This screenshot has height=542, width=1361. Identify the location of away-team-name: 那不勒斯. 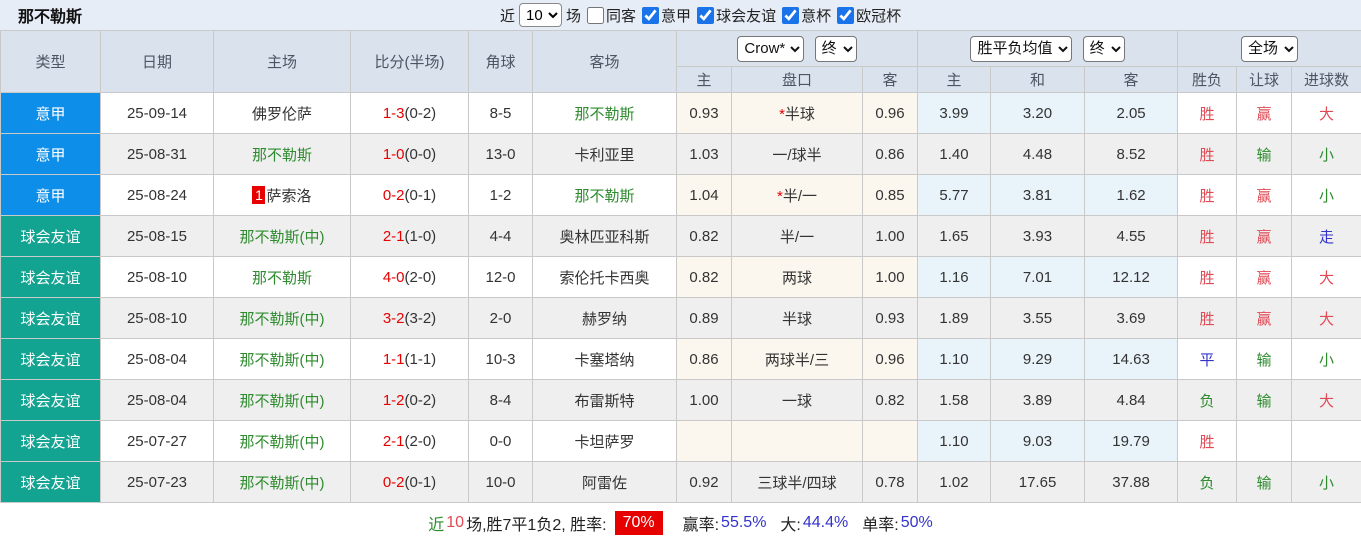
(604, 114).